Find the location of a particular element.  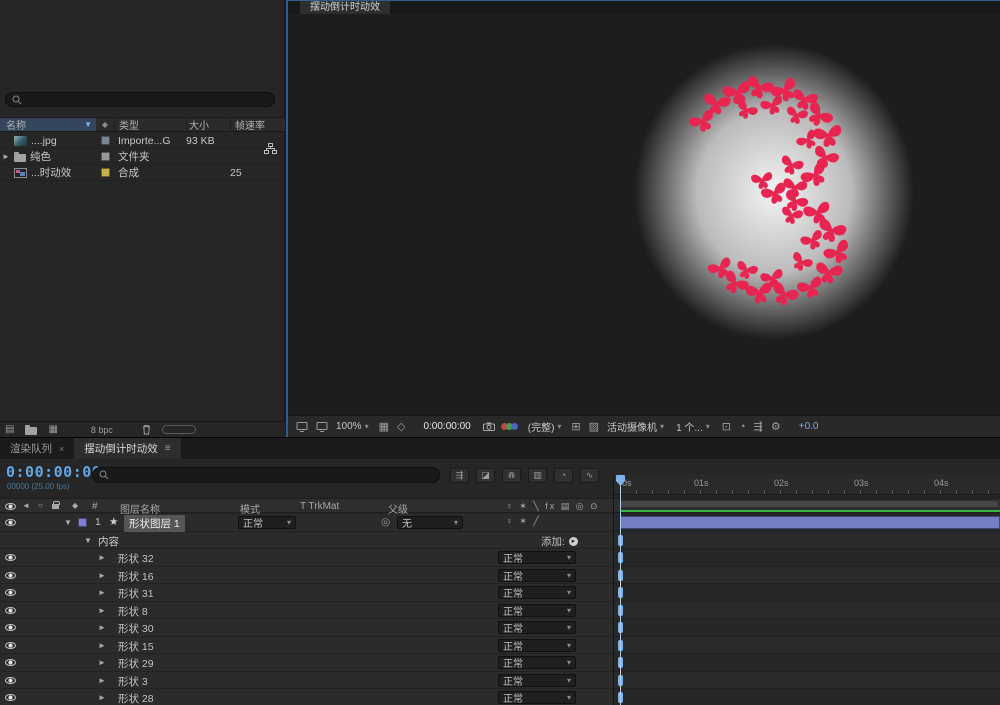

shape-row: ► 形状 29 正常 ▾ is located at coordinates (500, 663).